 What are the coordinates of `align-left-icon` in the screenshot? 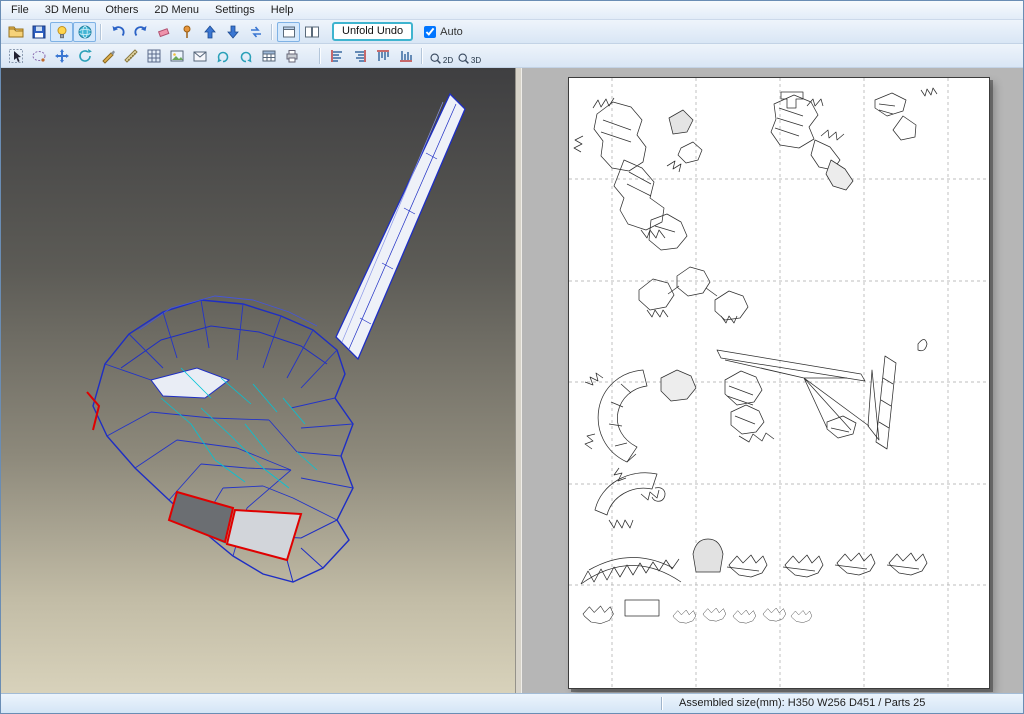 It's located at (336, 55).